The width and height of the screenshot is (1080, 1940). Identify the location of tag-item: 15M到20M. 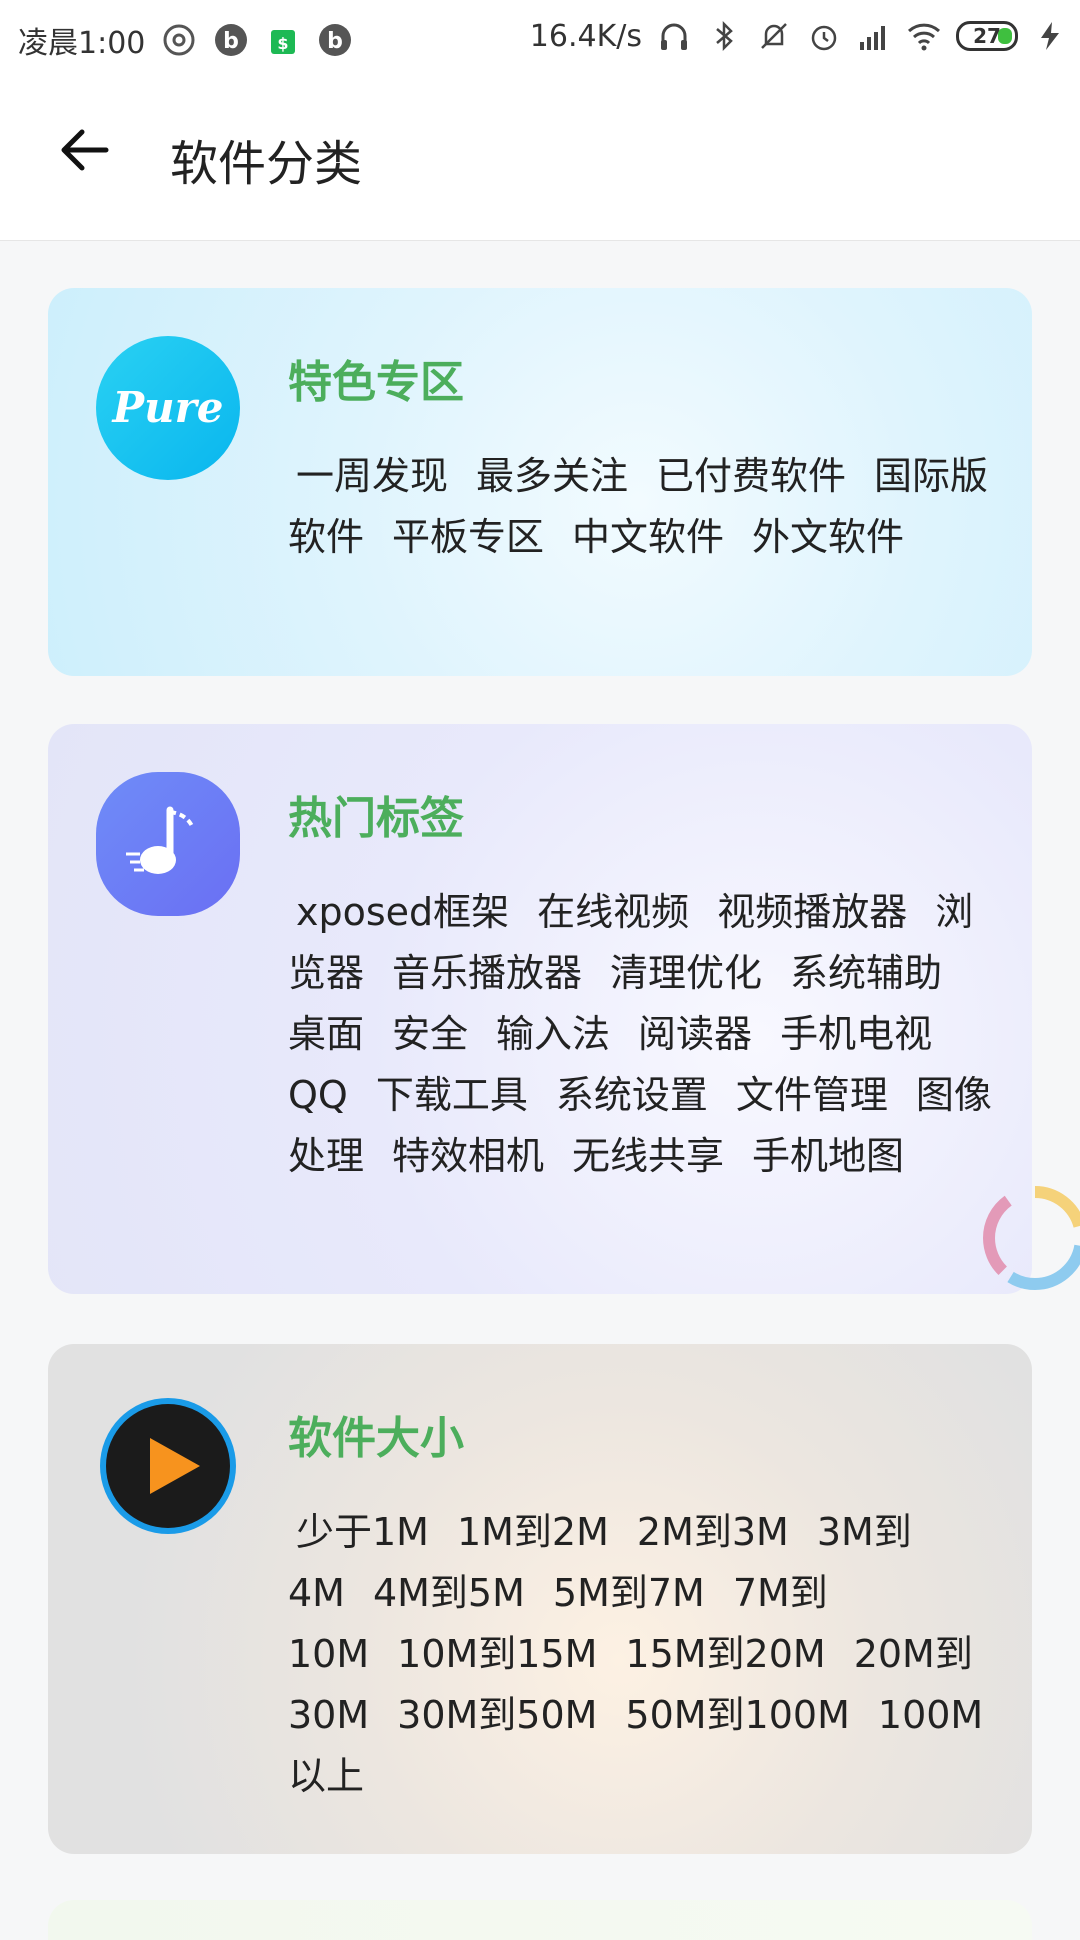
(725, 1654).